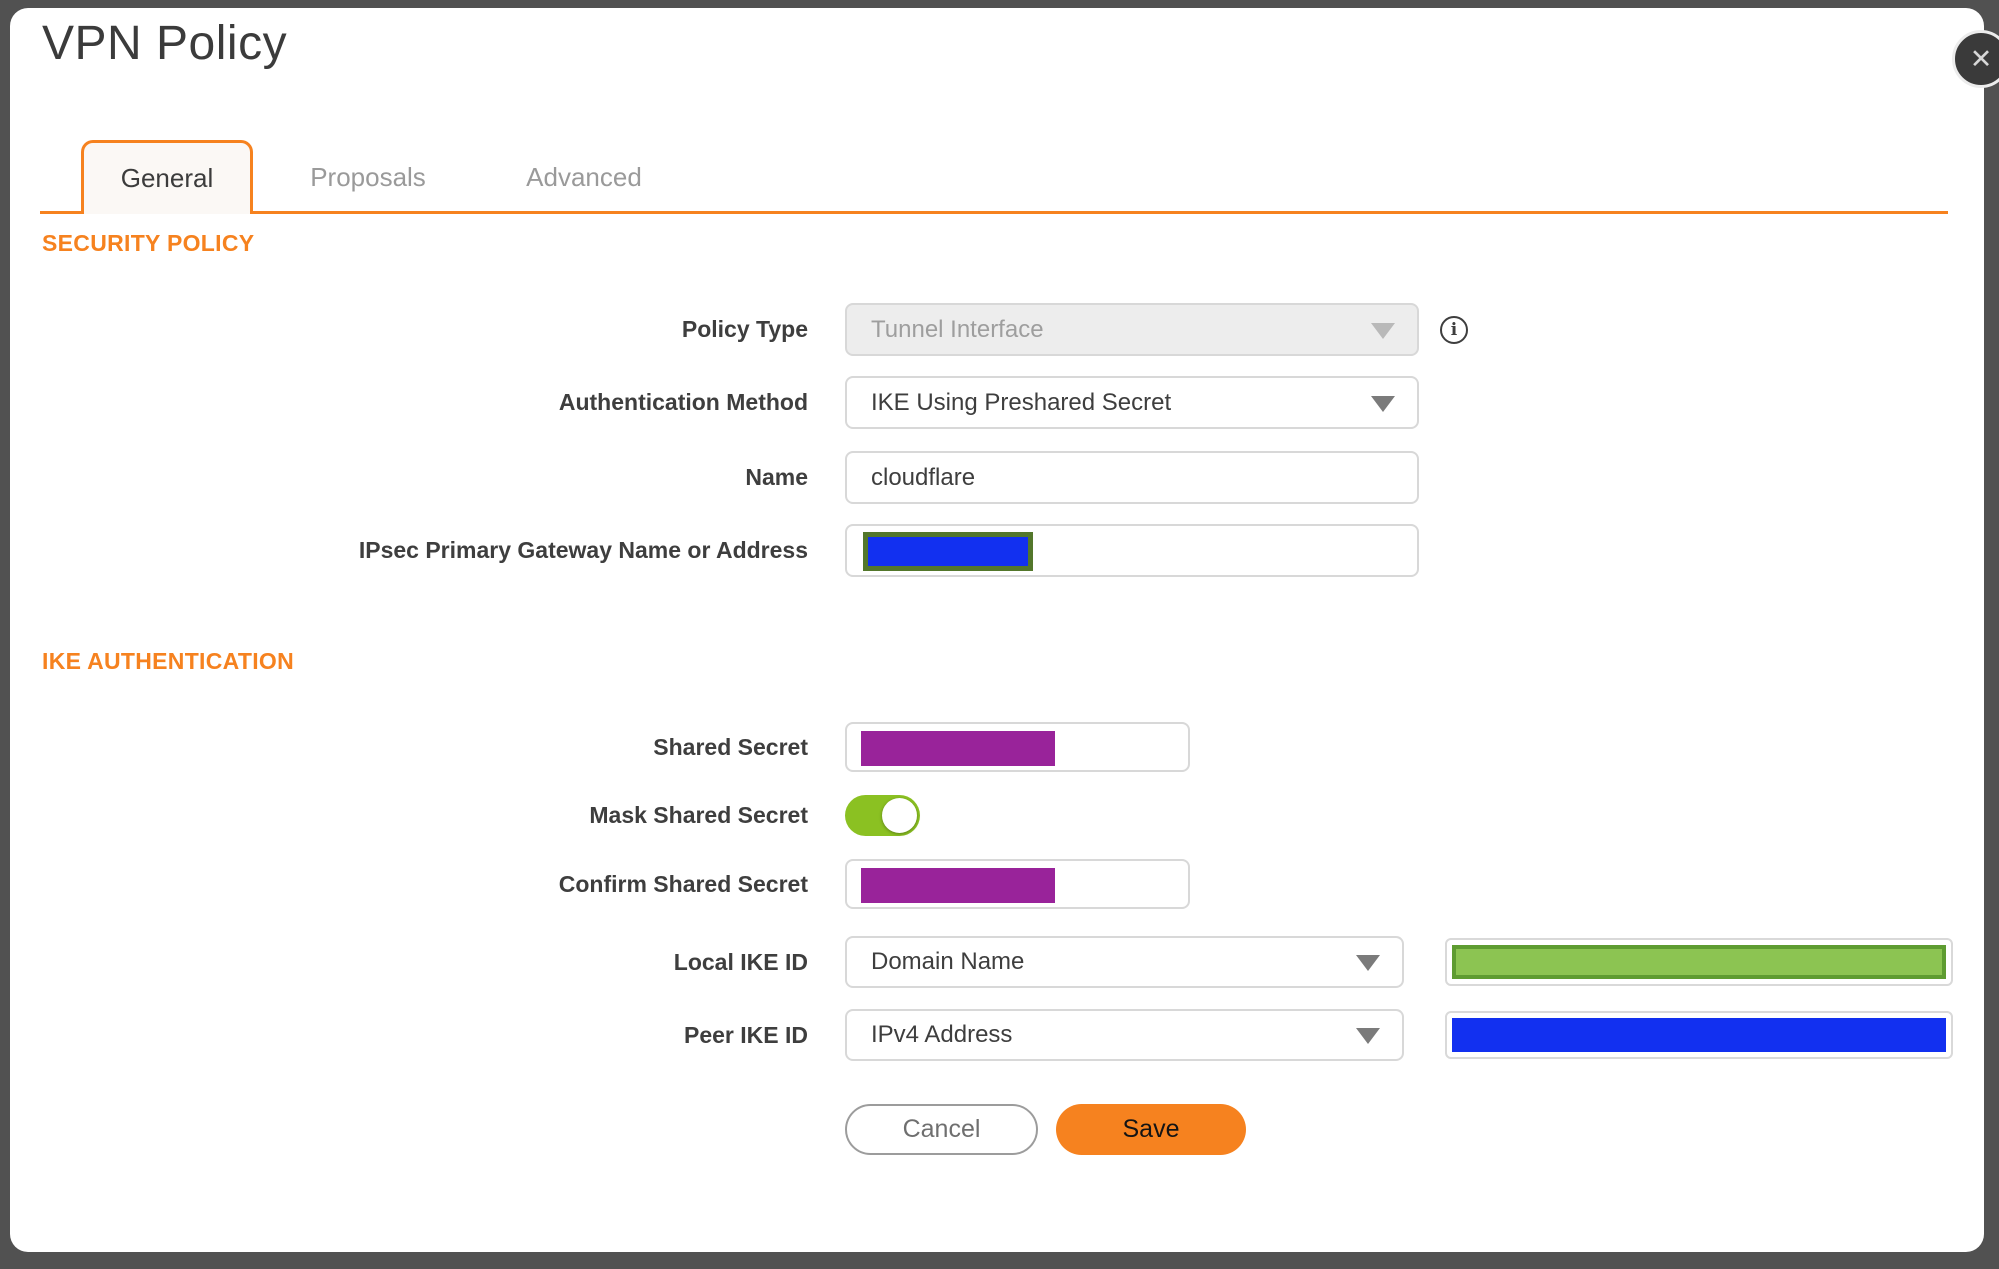 The width and height of the screenshot is (1999, 1269). What do you see at coordinates (1151, 1129) in the screenshot?
I see `save-button: Save` at bounding box center [1151, 1129].